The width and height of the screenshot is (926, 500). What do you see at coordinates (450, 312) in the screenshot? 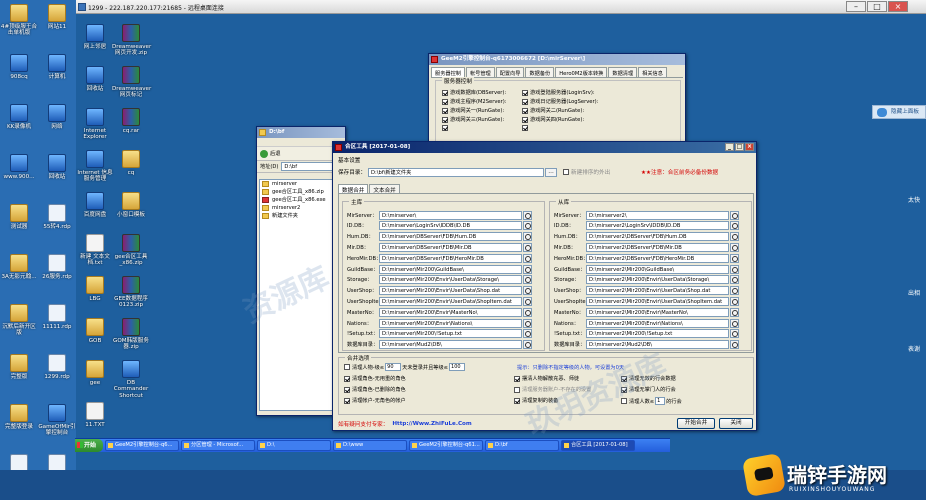
I see `main-path-input: D:\mirserver\Mir200\Envir\MasterNo\` at bounding box center [450, 312].